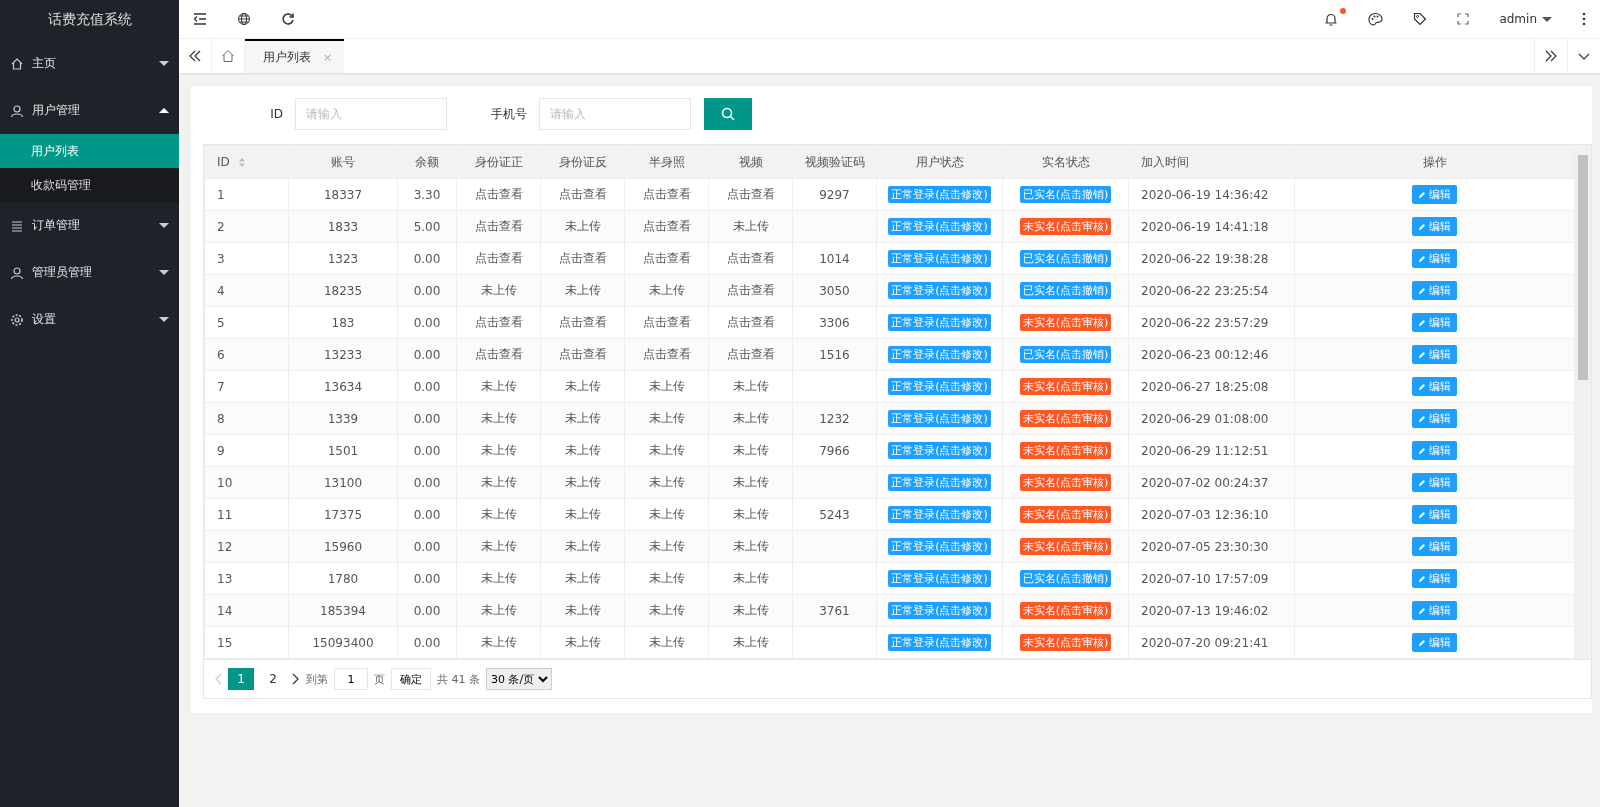  Describe the element at coordinates (343, 258) in the screenshot. I see `table-cell: 1323` at that location.